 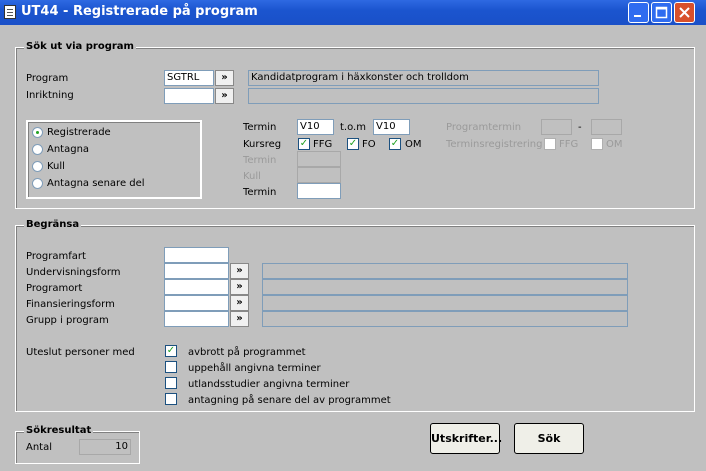 I want to click on minimize-icon, so click(x=637, y=16).